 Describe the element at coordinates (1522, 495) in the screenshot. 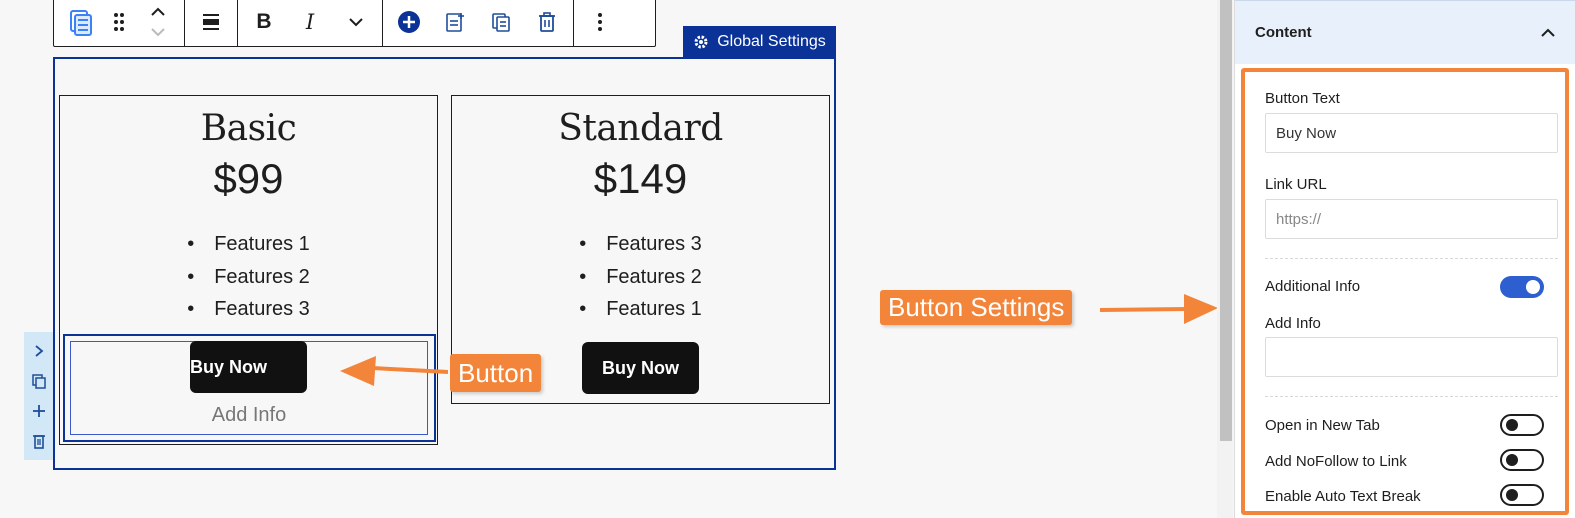

I see `auto-break-toggle` at that location.